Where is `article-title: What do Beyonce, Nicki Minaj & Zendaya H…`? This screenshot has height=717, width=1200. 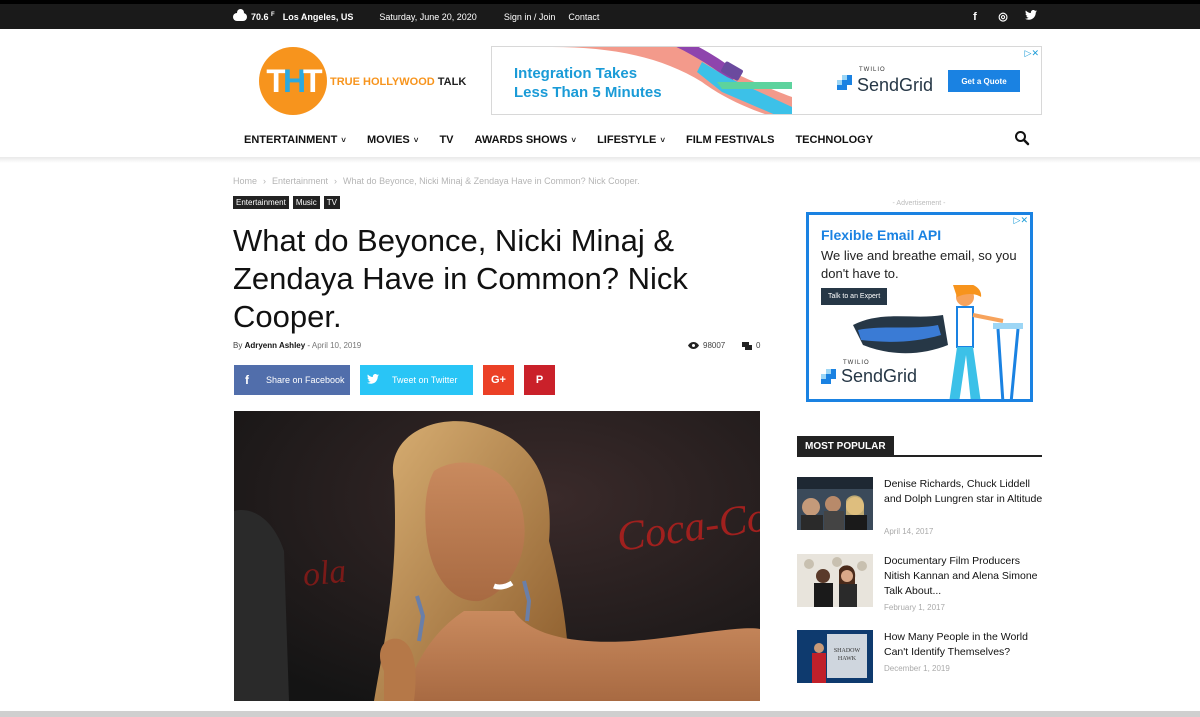
article-title: What do Beyonce, Nicki Minaj & Zendaya H… is located at coordinates (460, 278).